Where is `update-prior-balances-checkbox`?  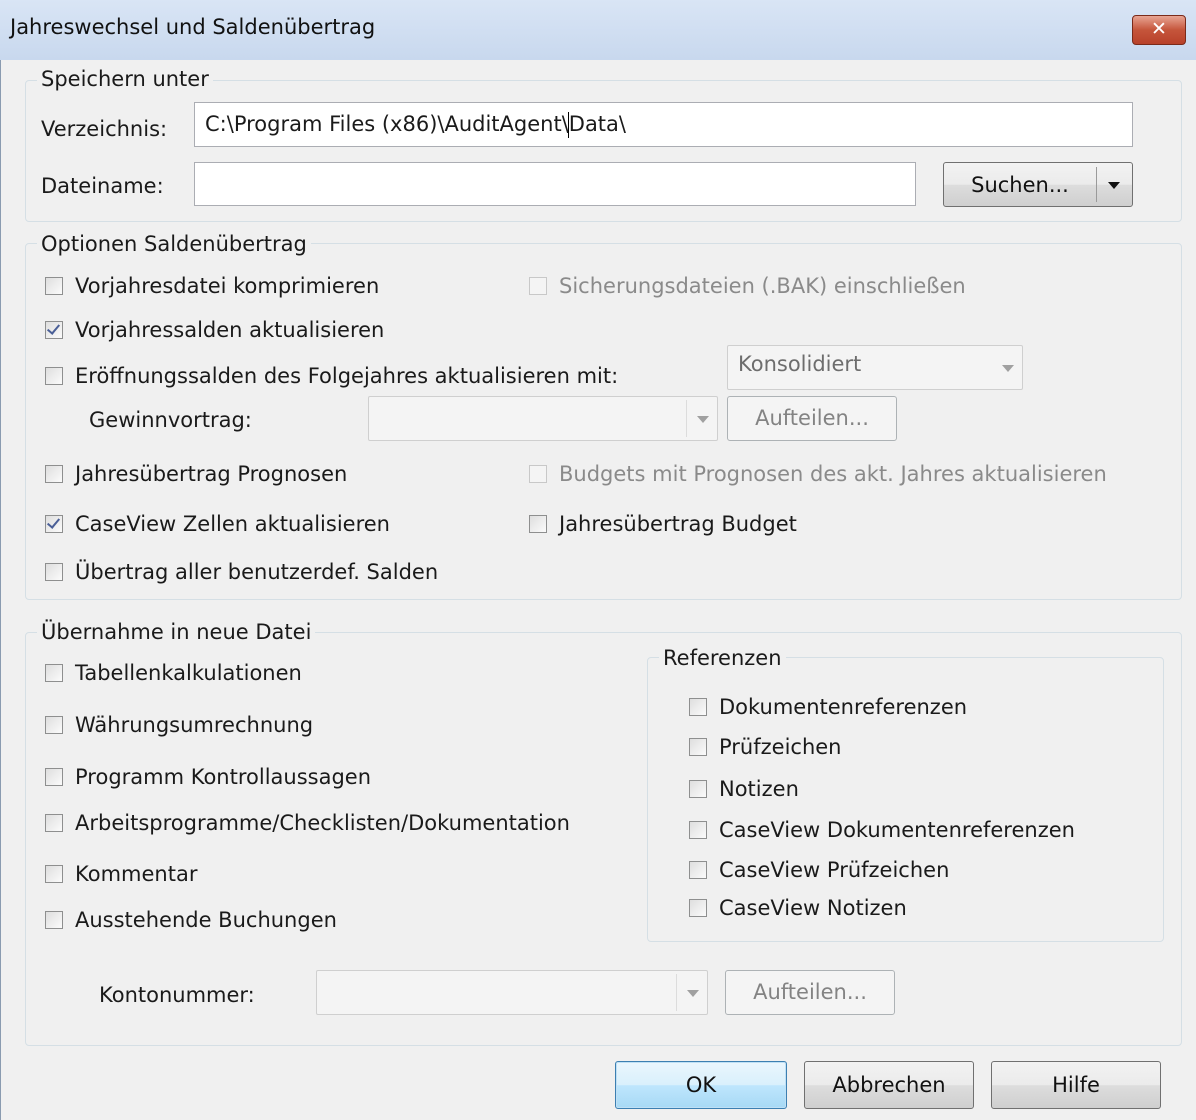 update-prior-balances-checkbox is located at coordinates (54, 330).